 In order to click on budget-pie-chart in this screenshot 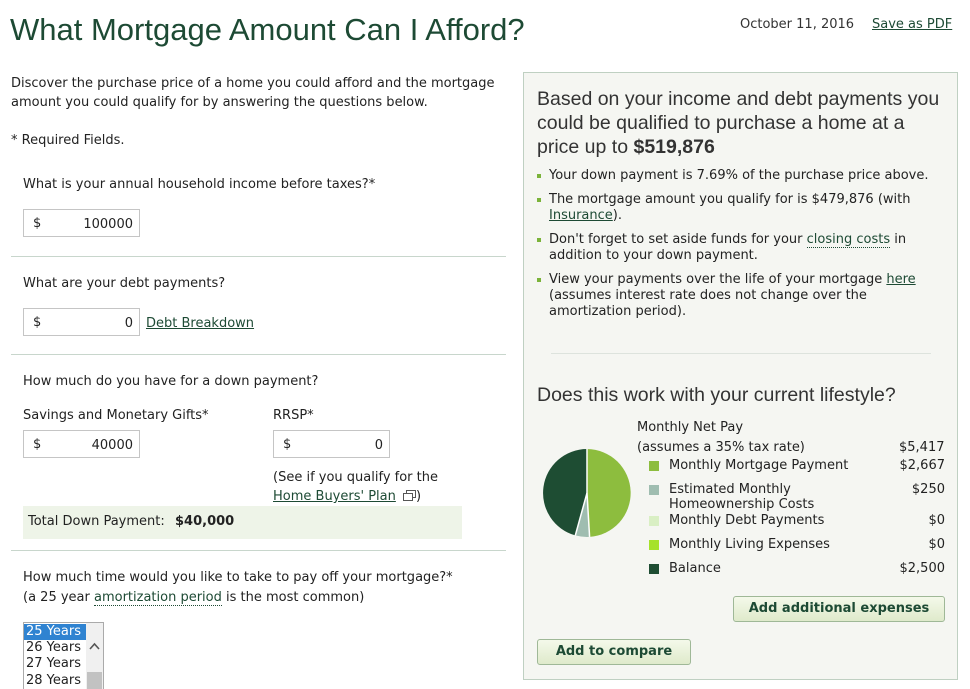, I will do `click(587, 493)`.